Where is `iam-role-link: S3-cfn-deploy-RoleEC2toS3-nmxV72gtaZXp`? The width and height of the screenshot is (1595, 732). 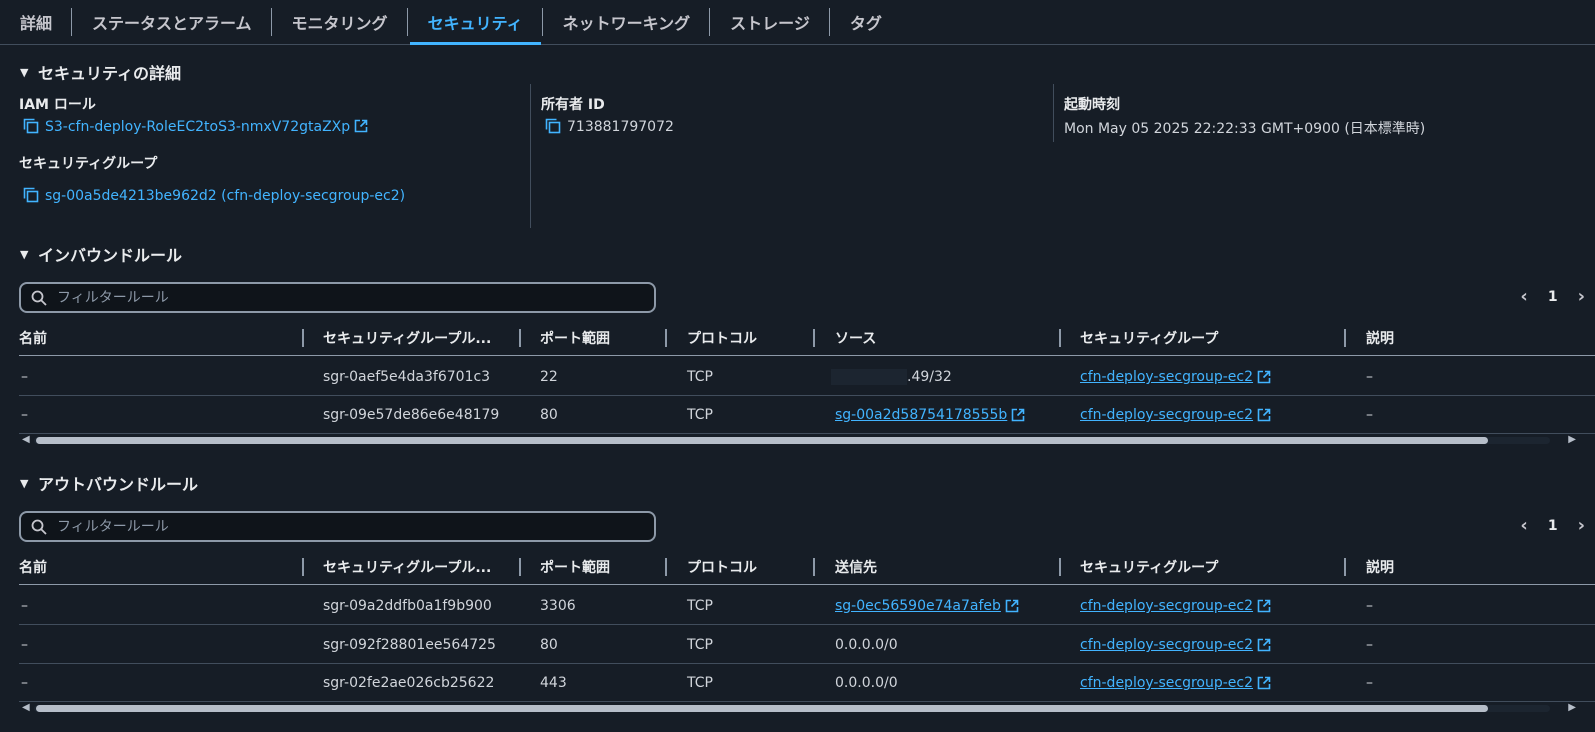 iam-role-link: S3-cfn-deploy-RoleEC2toS3-nmxV72gtaZXp is located at coordinates (197, 127).